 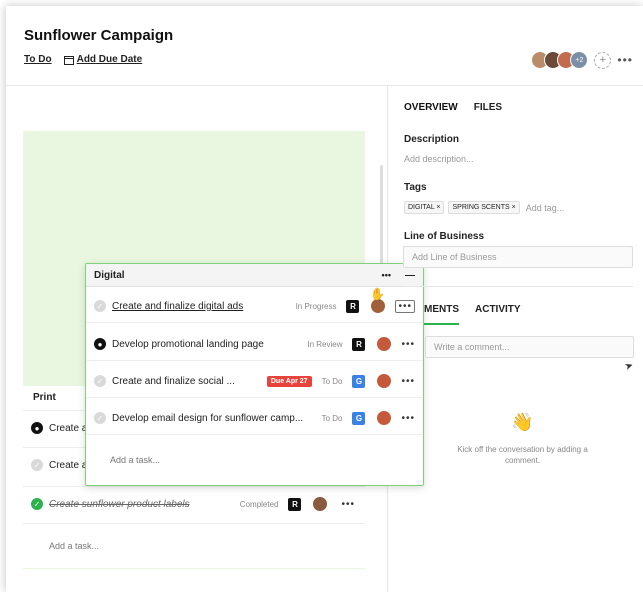 I want to click on add-member-button: +, so click(x=603, y=60).